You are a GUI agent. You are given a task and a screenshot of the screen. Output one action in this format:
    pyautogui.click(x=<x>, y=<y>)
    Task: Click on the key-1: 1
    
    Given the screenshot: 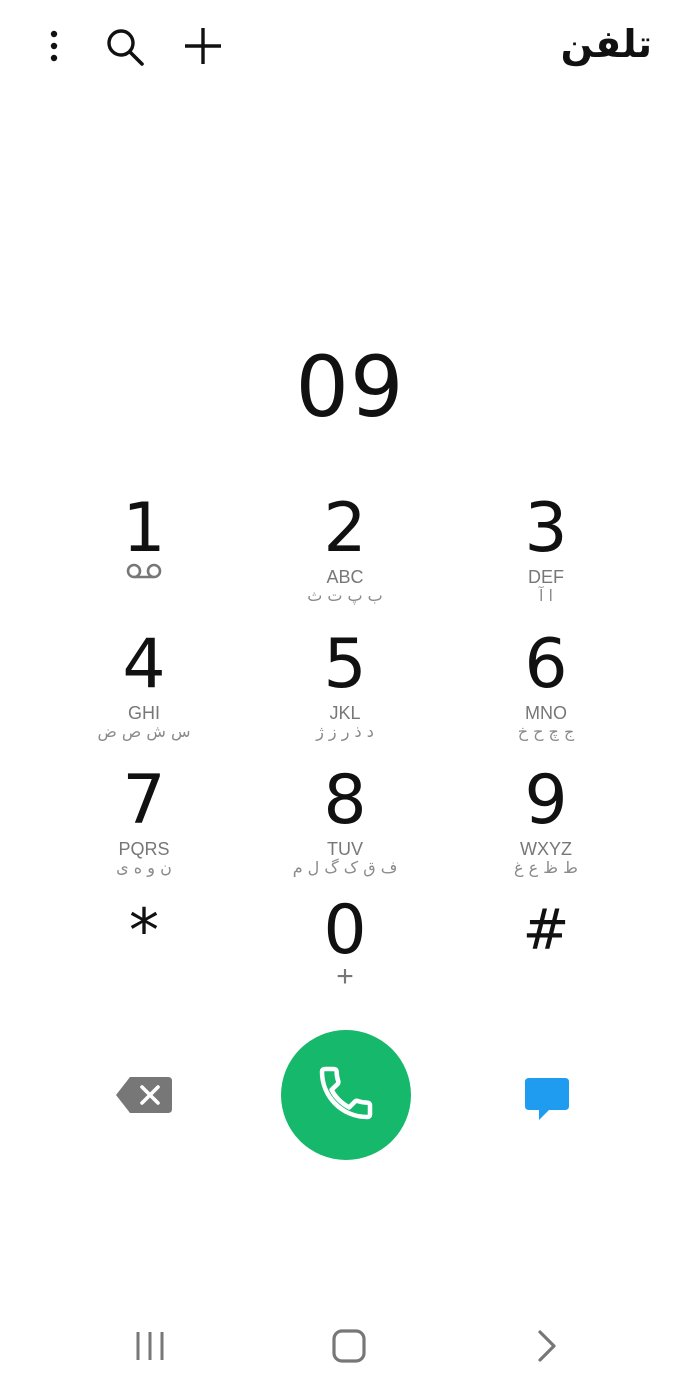 What is the action you would take?
    pyautogui.click(x=144, y=550)
    